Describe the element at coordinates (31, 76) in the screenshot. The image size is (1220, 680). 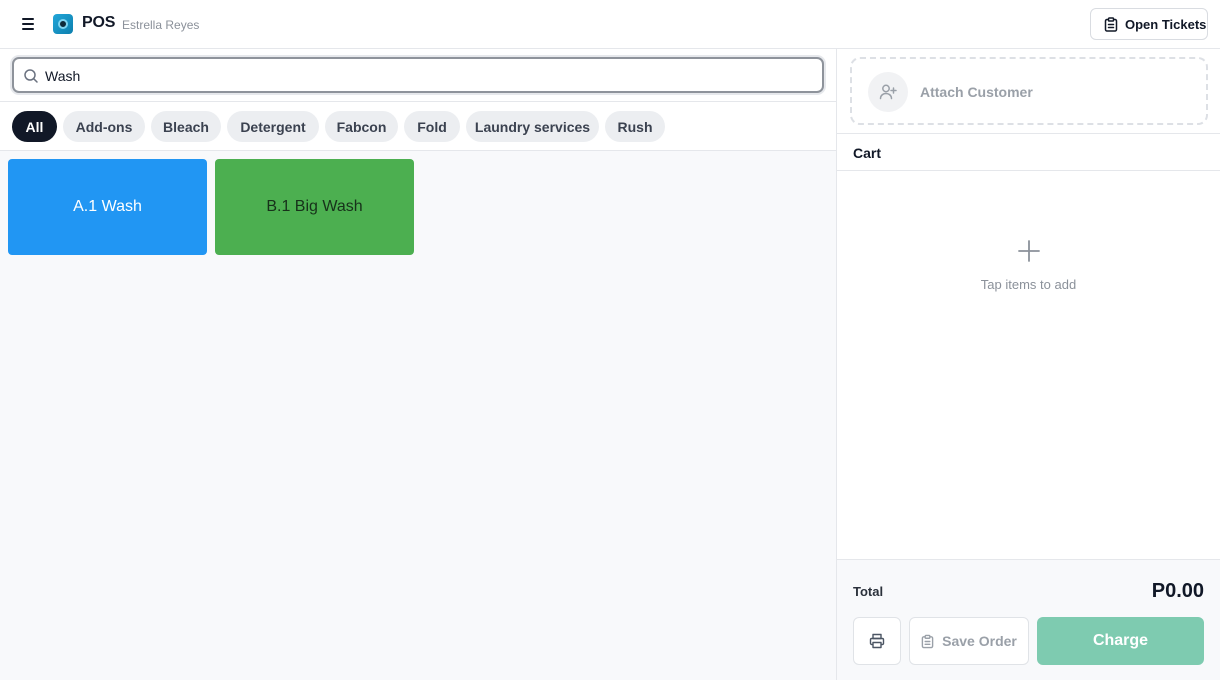
I see `search-icon` at that location.